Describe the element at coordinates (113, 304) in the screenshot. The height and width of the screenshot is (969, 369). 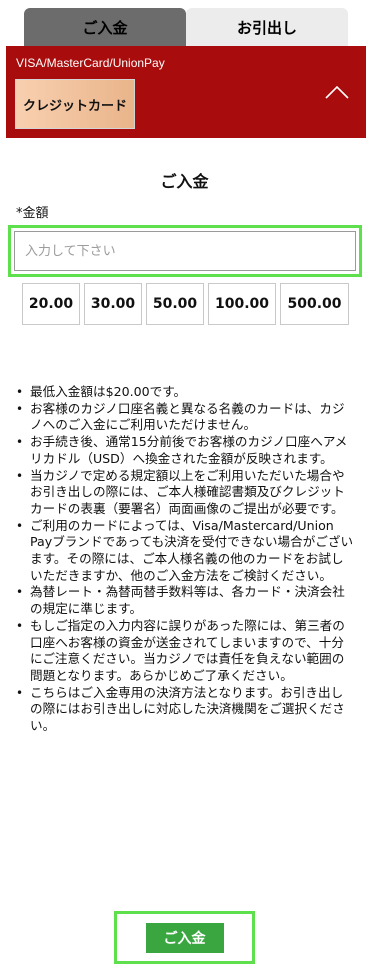
I see `preset-amount-button: 30.00` at that location.